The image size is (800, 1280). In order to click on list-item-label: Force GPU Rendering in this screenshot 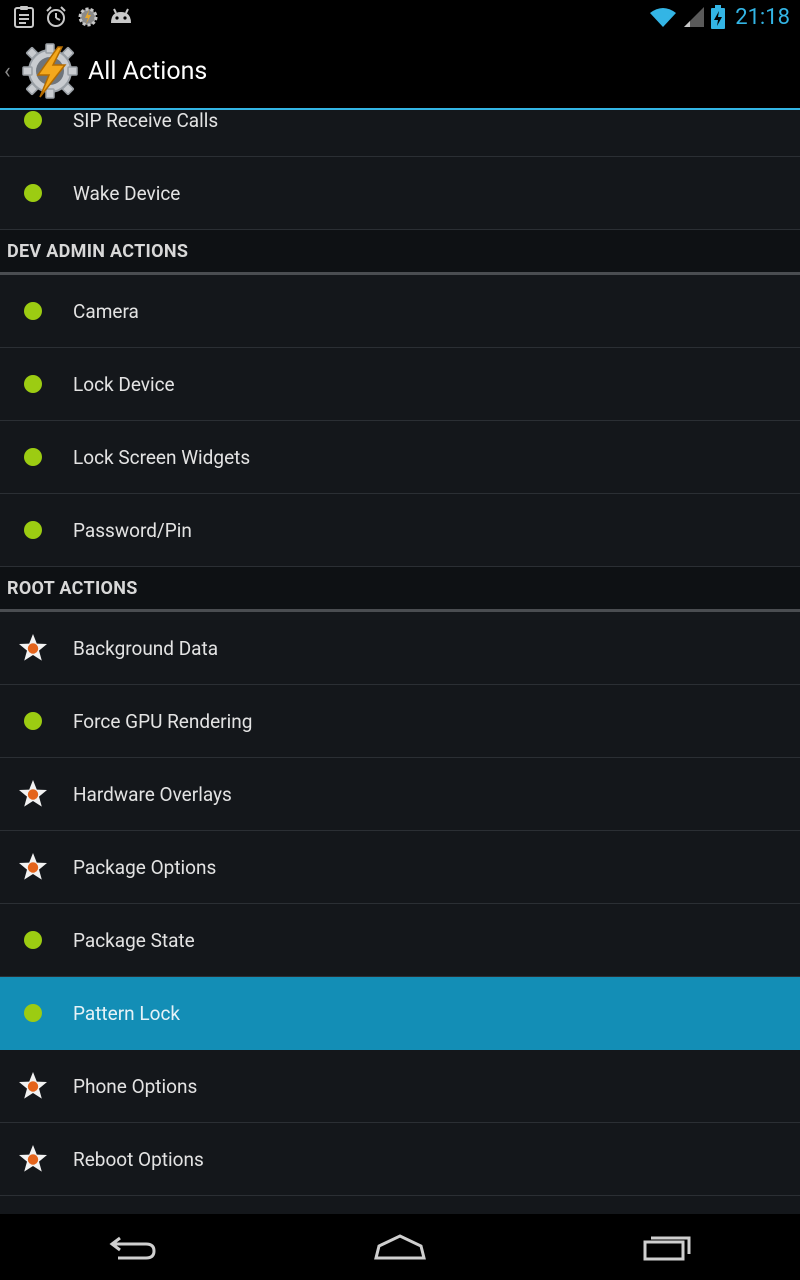, I will do `click(163, 721)`.